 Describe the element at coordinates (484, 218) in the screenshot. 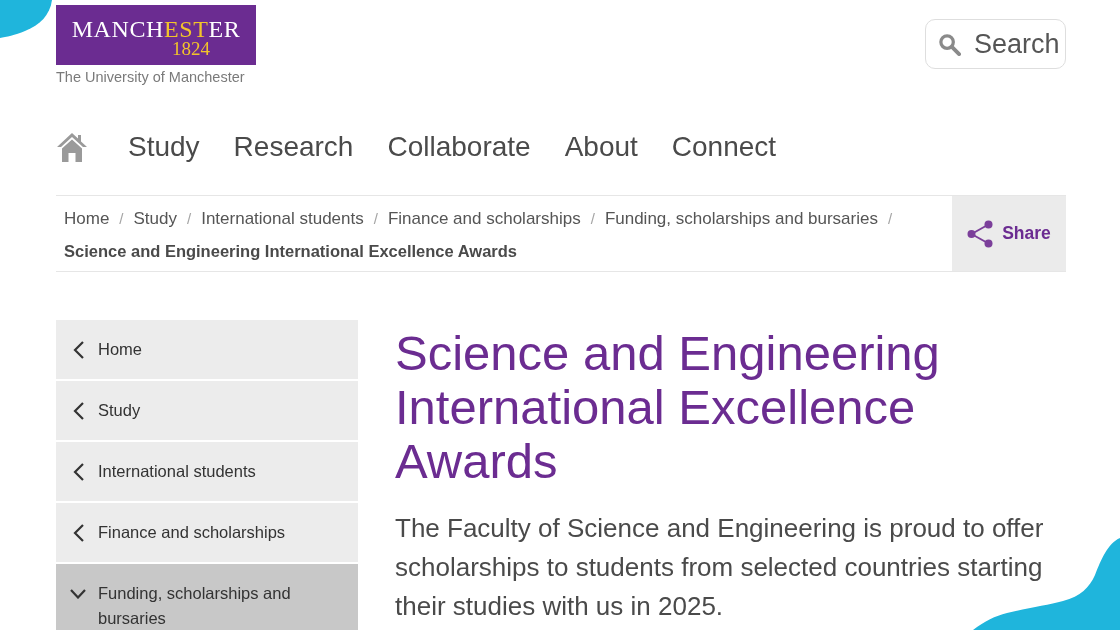

I see `breadcrumb-link: Finance and scholarships` at that location.